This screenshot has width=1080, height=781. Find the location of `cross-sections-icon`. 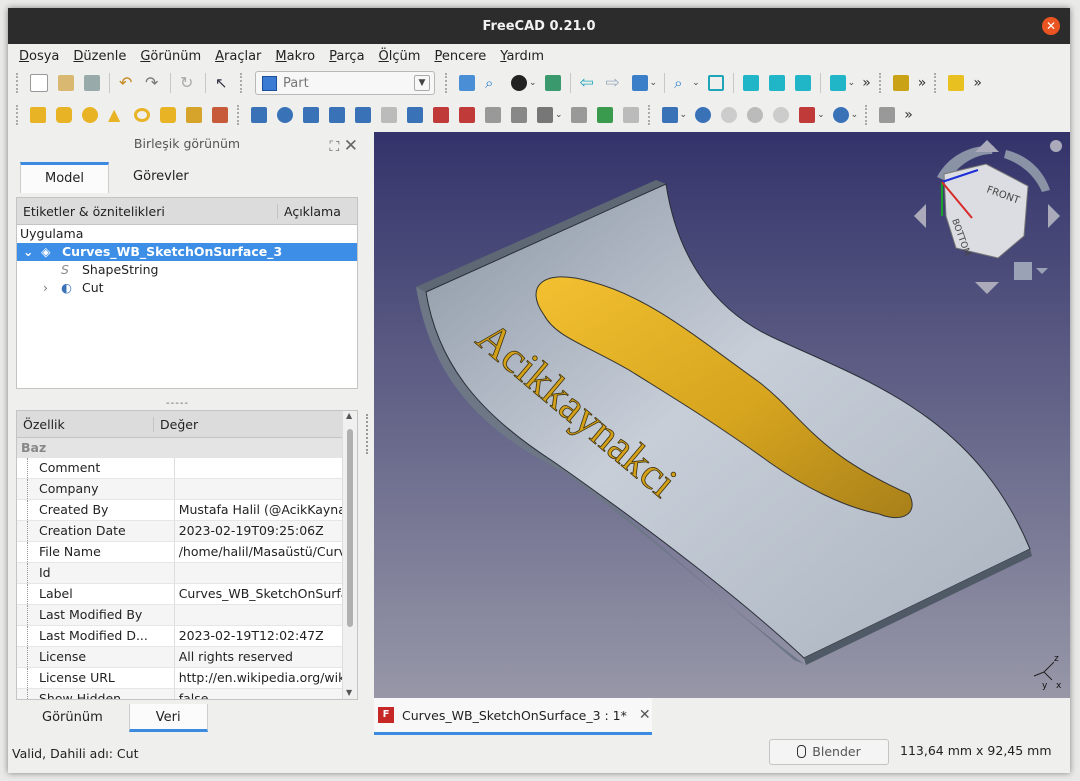

cross-sections-icon is located at coordinates (519, 115).